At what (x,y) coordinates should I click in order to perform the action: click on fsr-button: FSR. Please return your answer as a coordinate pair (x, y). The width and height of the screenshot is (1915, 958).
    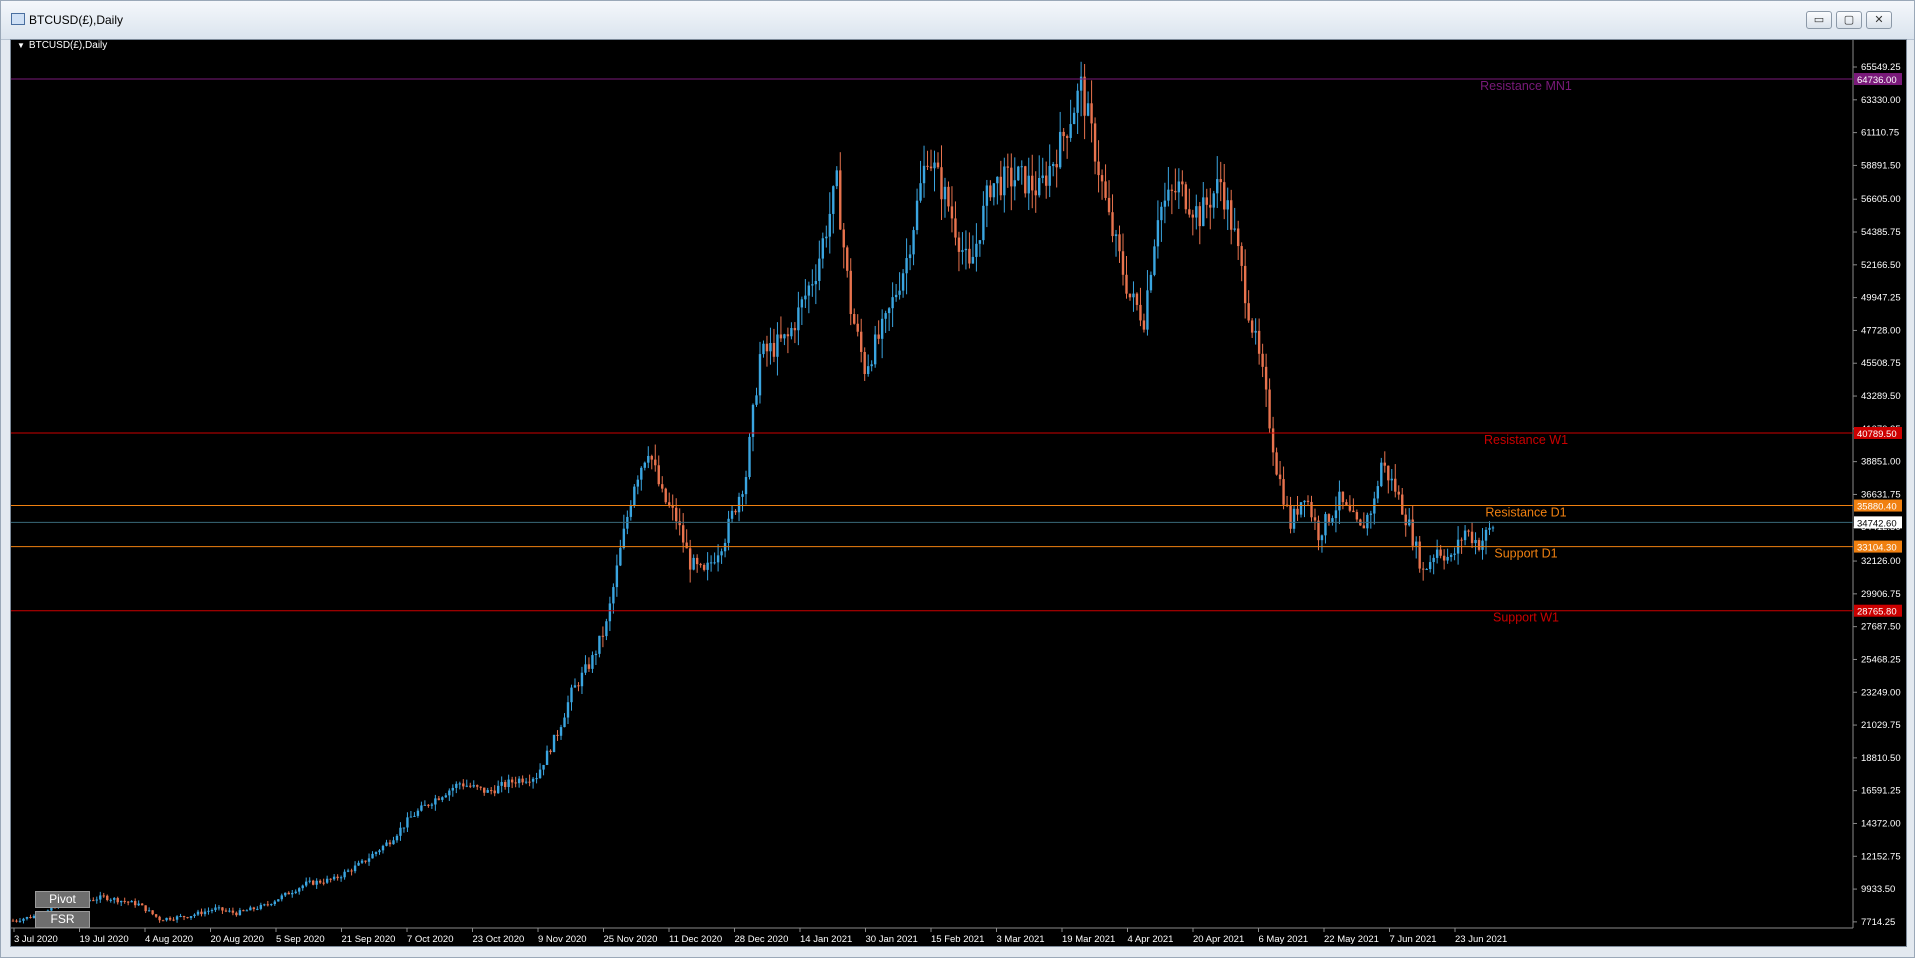
    Looking at the image, I should click on (62, 919).